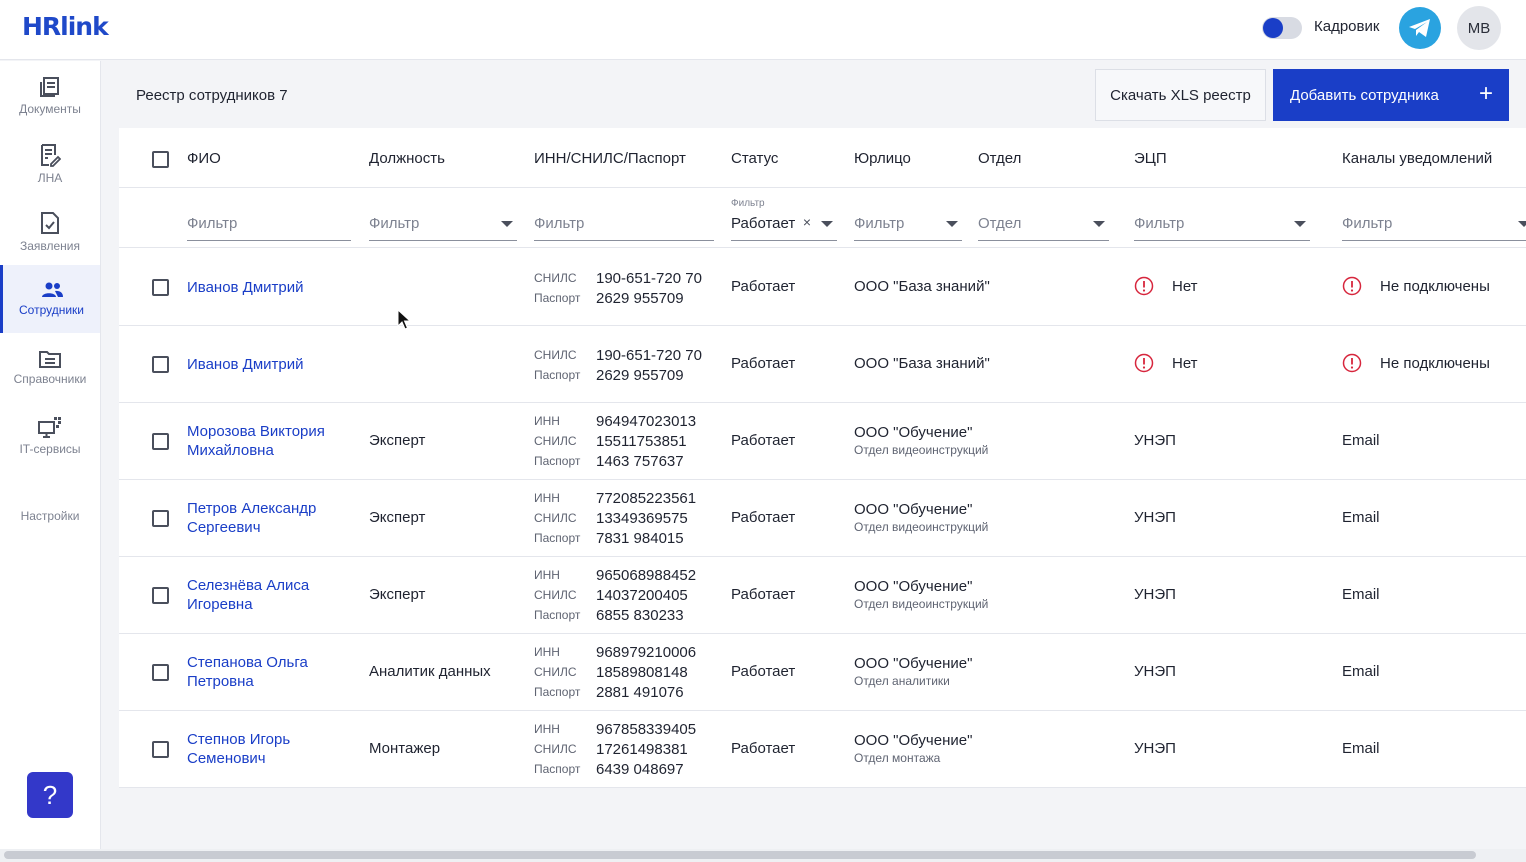  Describe the element at coordinates (50, 109) in the screenshot. I see `sidebar-item-label: Документы` at that location.